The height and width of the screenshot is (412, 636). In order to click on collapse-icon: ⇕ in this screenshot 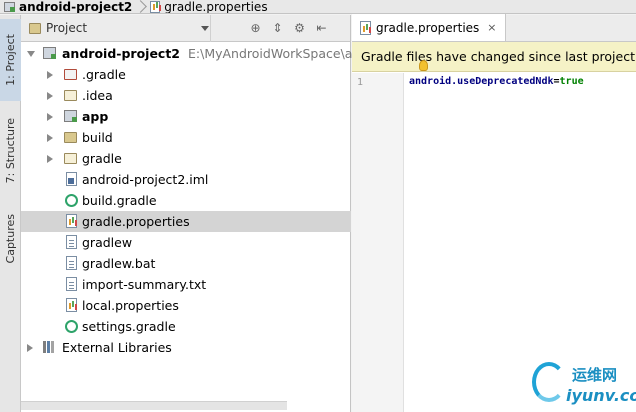, I will do `click(277, 28)`.